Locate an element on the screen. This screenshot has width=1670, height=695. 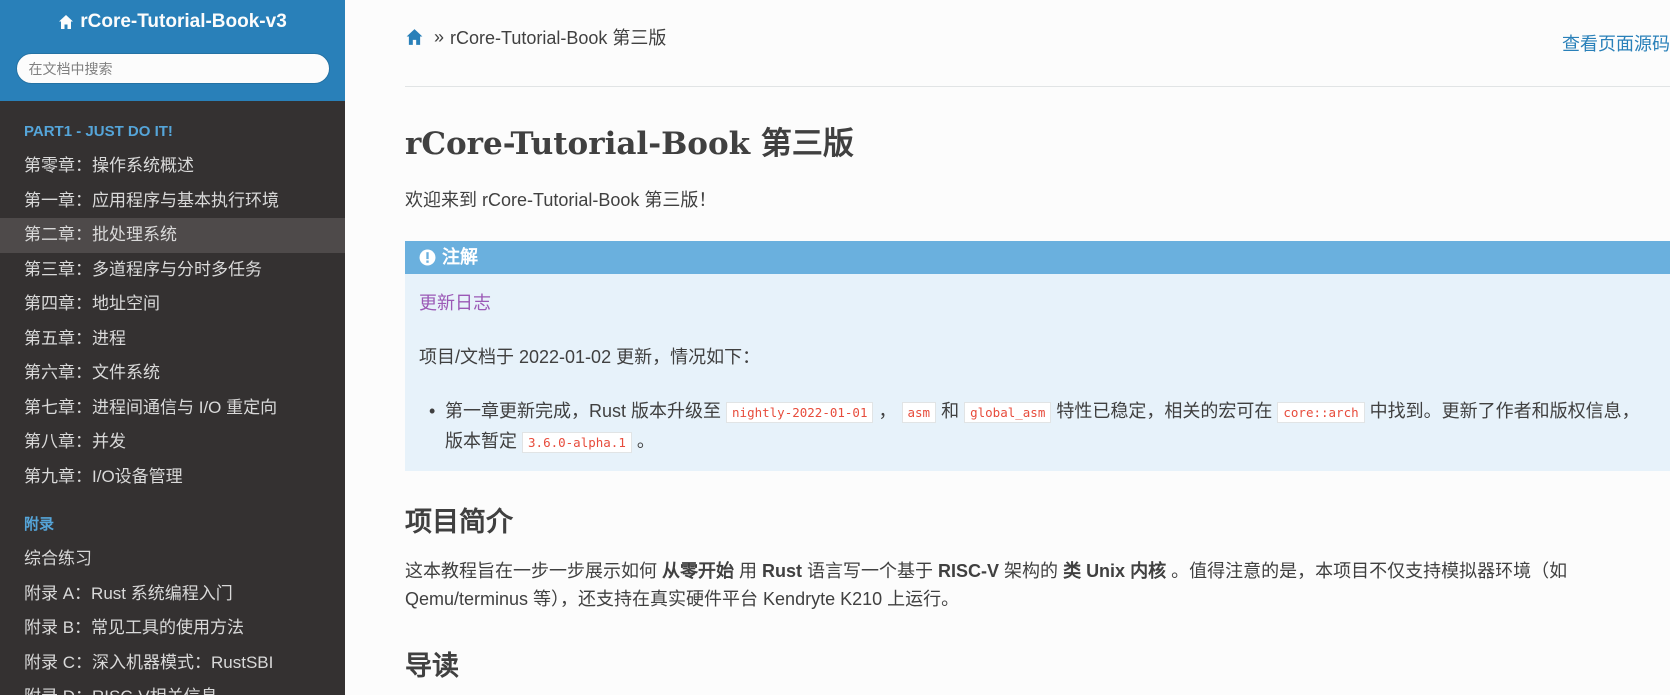
code-version: 3.6.0-alpha.1 is located at coordinates (577, 442).